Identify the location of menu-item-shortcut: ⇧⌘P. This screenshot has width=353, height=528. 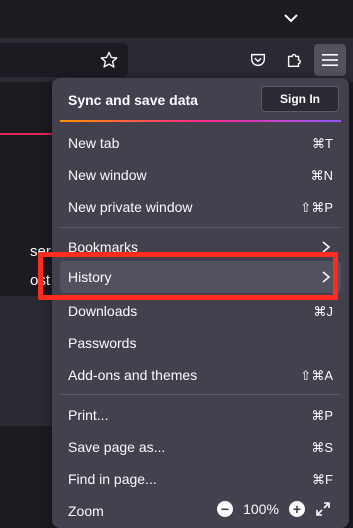
(316, 207).